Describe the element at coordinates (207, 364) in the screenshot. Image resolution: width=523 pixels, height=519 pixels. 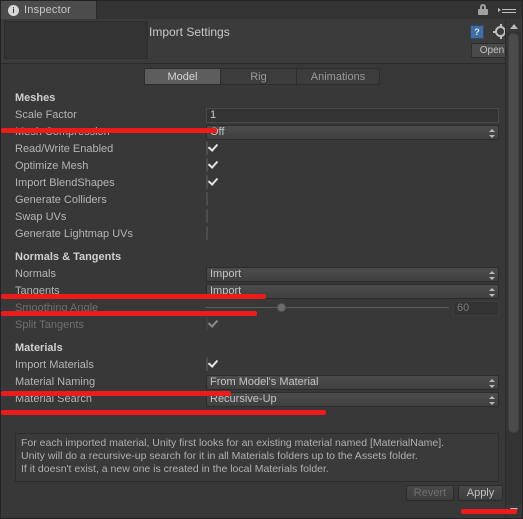
I see `import-materials-checkbox` at that location.